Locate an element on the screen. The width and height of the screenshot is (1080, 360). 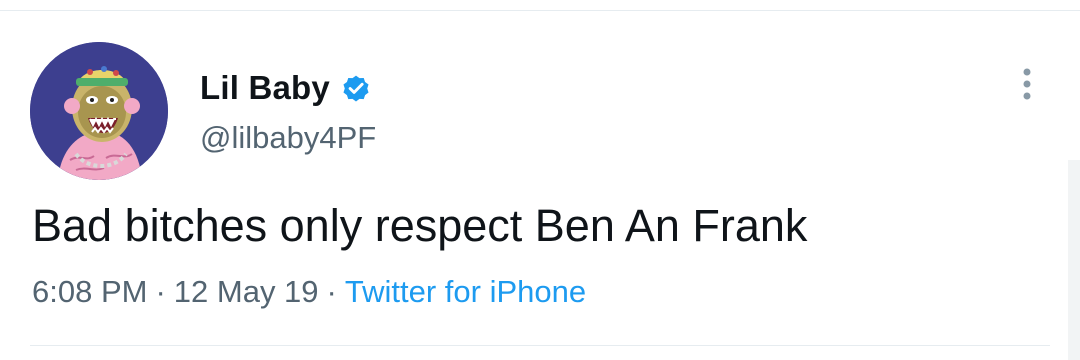
author-display-name: Lil Baby is located at coordinates (265, 88).